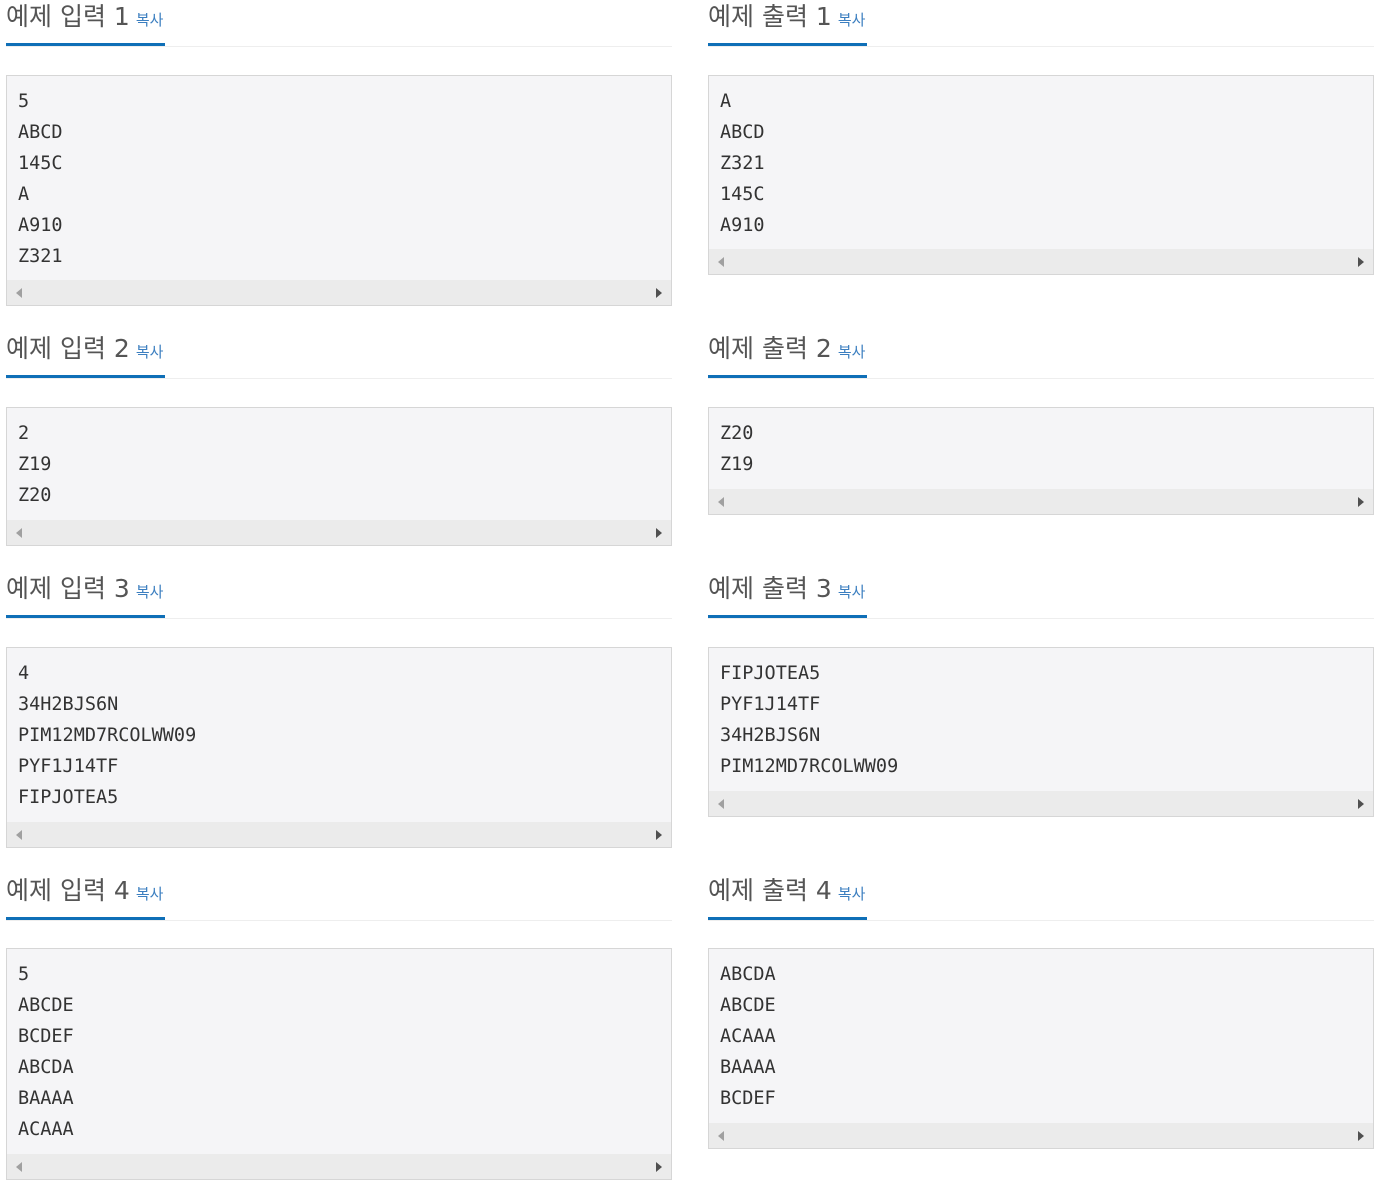 This screenshot has width=1380, height=1187. I want to click on sample-output-1-title-wrap: 예제 출력 1 복사, so click(788, 23).